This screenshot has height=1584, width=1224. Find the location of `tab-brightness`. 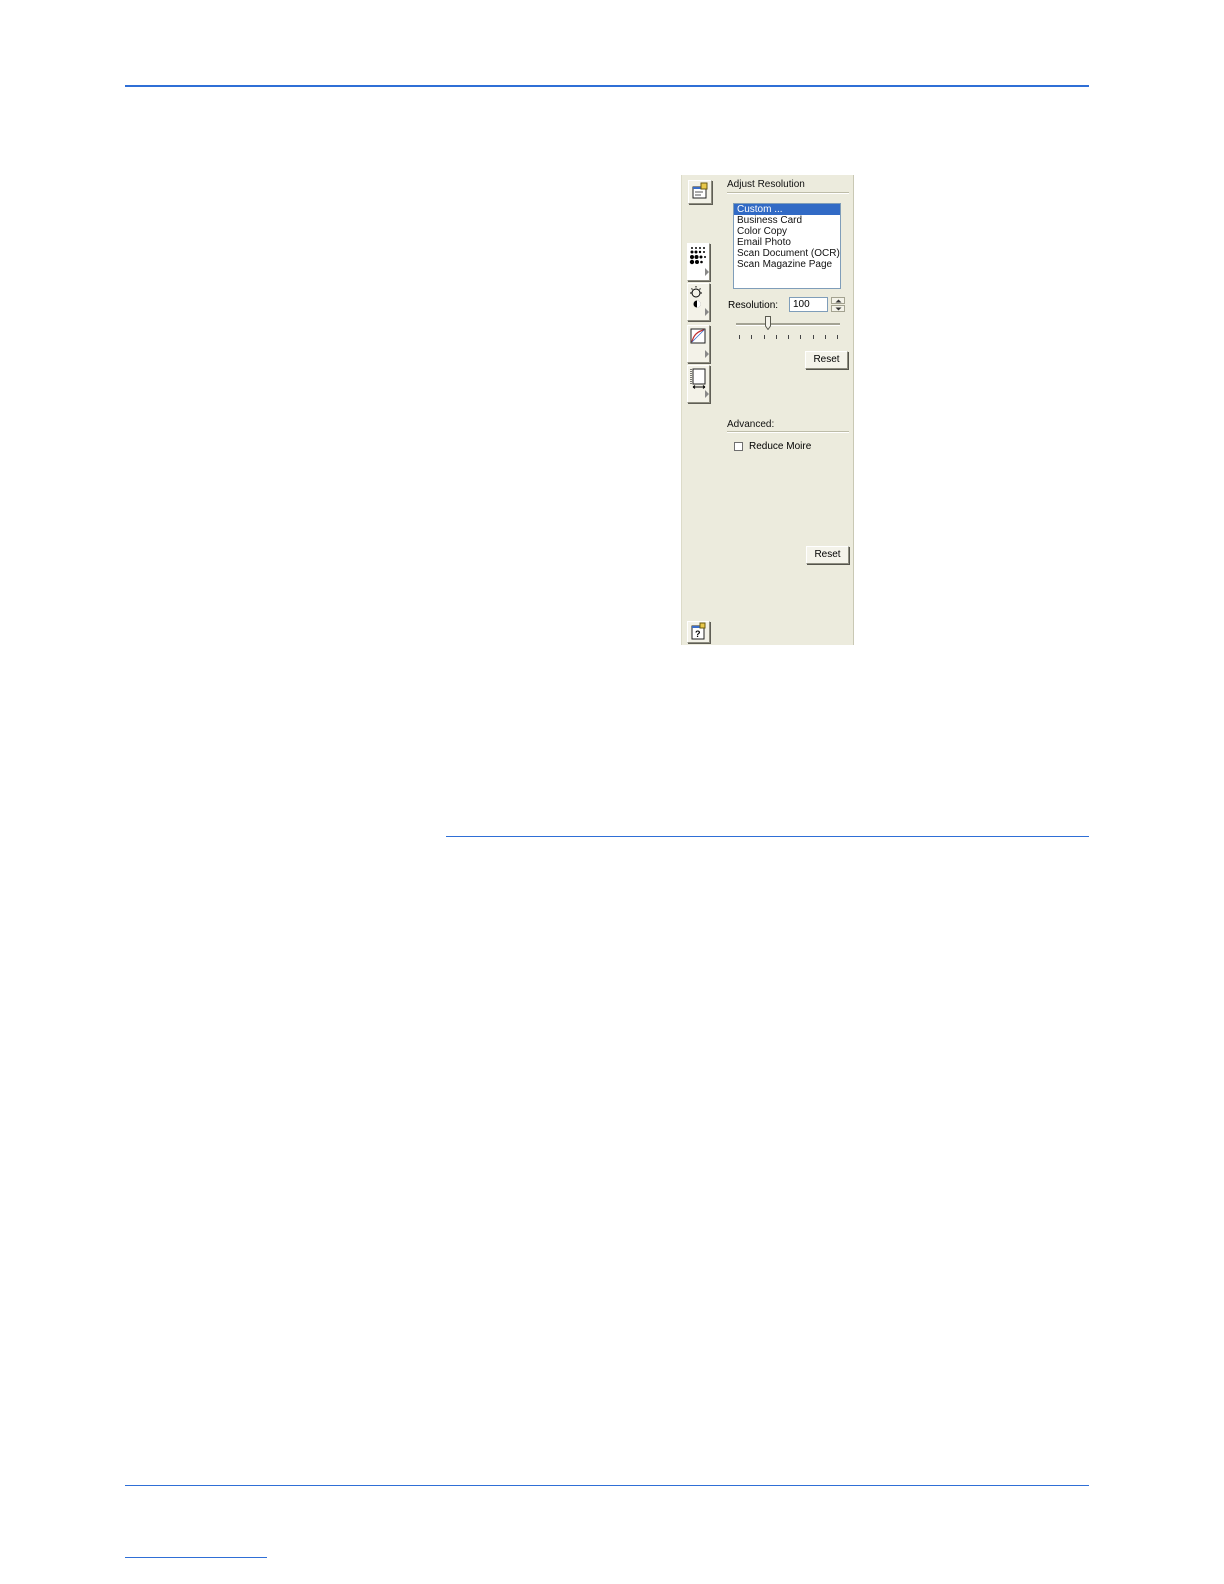

tab-brightness is located at coordinates (698, 302).